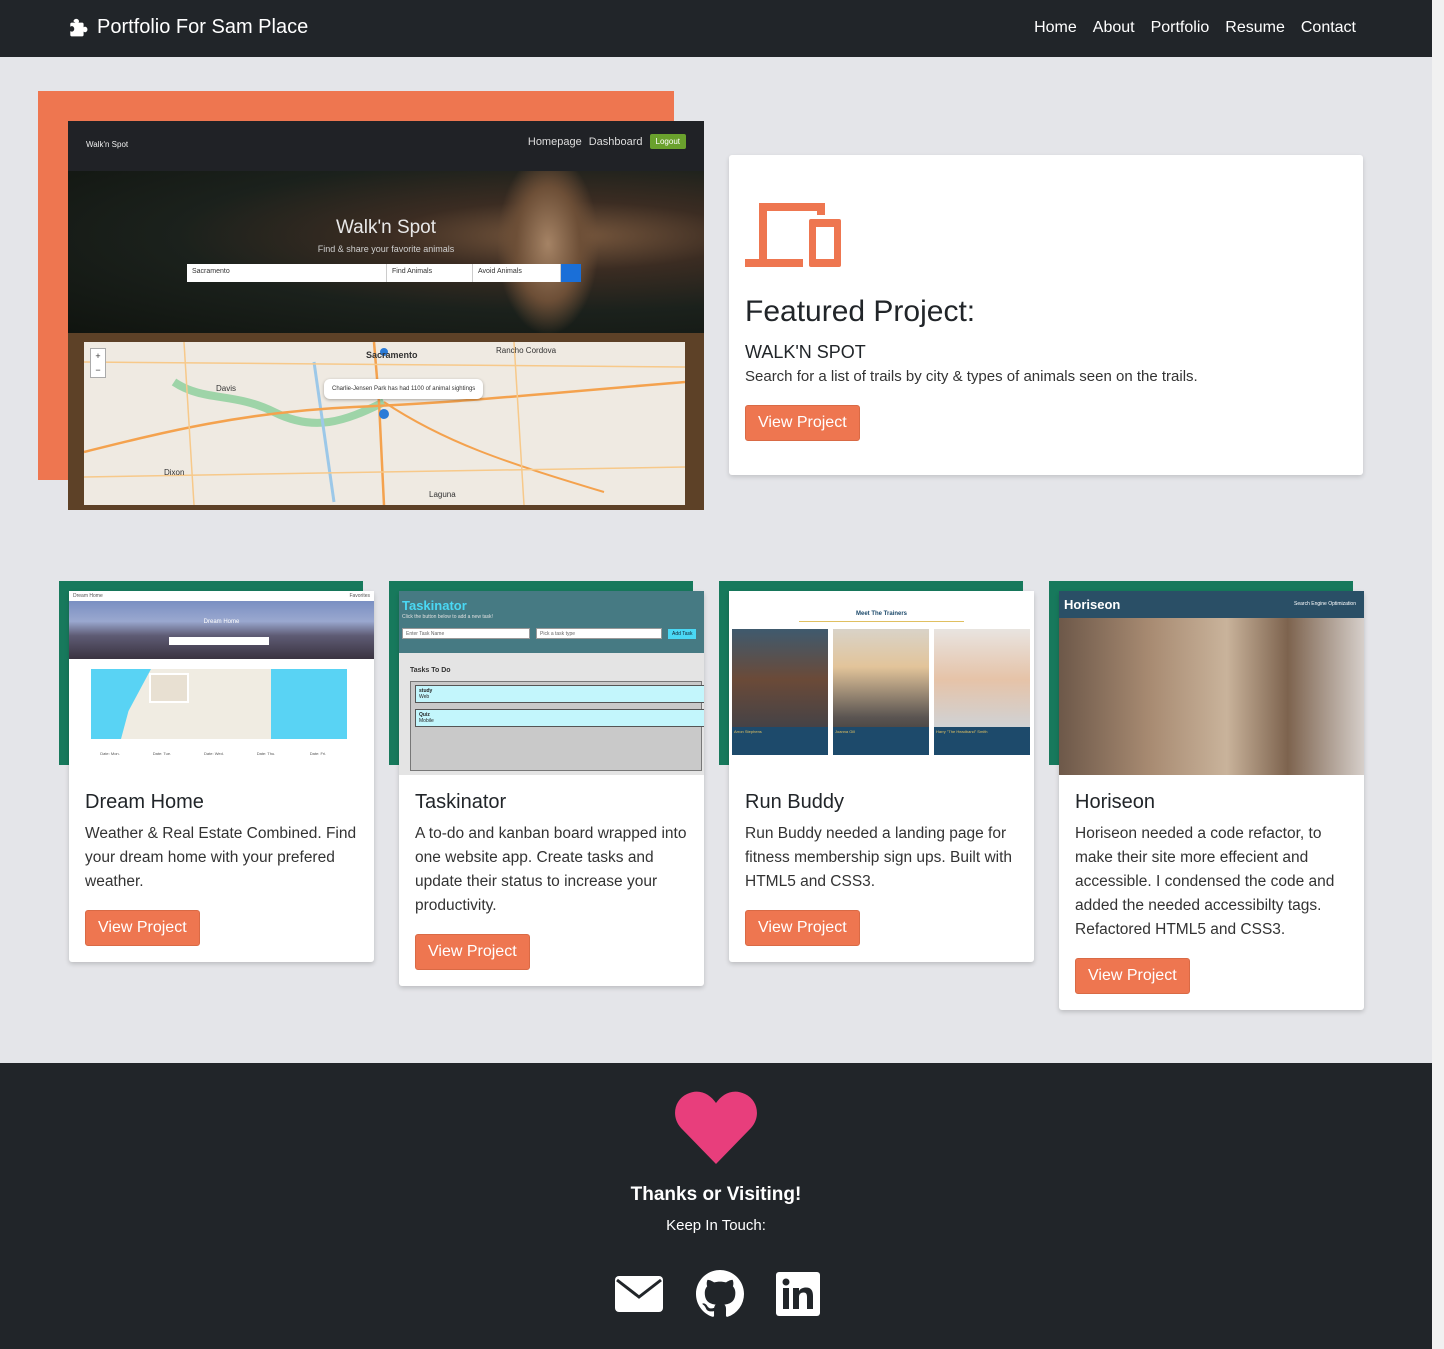 The height and width of the screenshot is (1349, 1444). What do you see at coordinates (386, 146) in the screenshot?
I see `ws-navbar: Walk'n Spot Homepage Dashboard Logout` at bounding box center [386, 146].